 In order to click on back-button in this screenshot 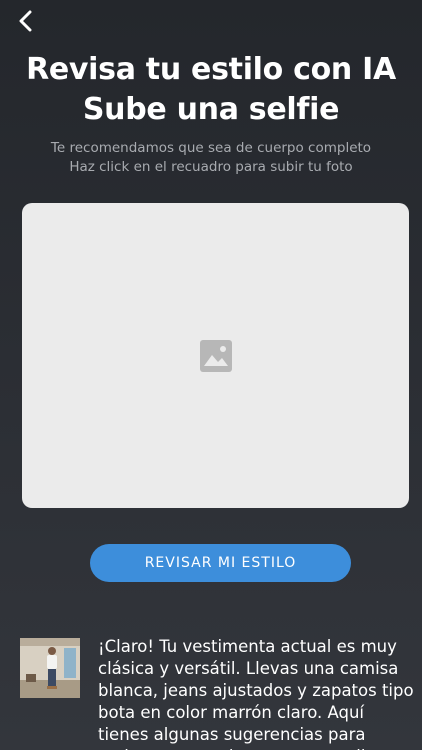, I will do `click(27, 21)`.